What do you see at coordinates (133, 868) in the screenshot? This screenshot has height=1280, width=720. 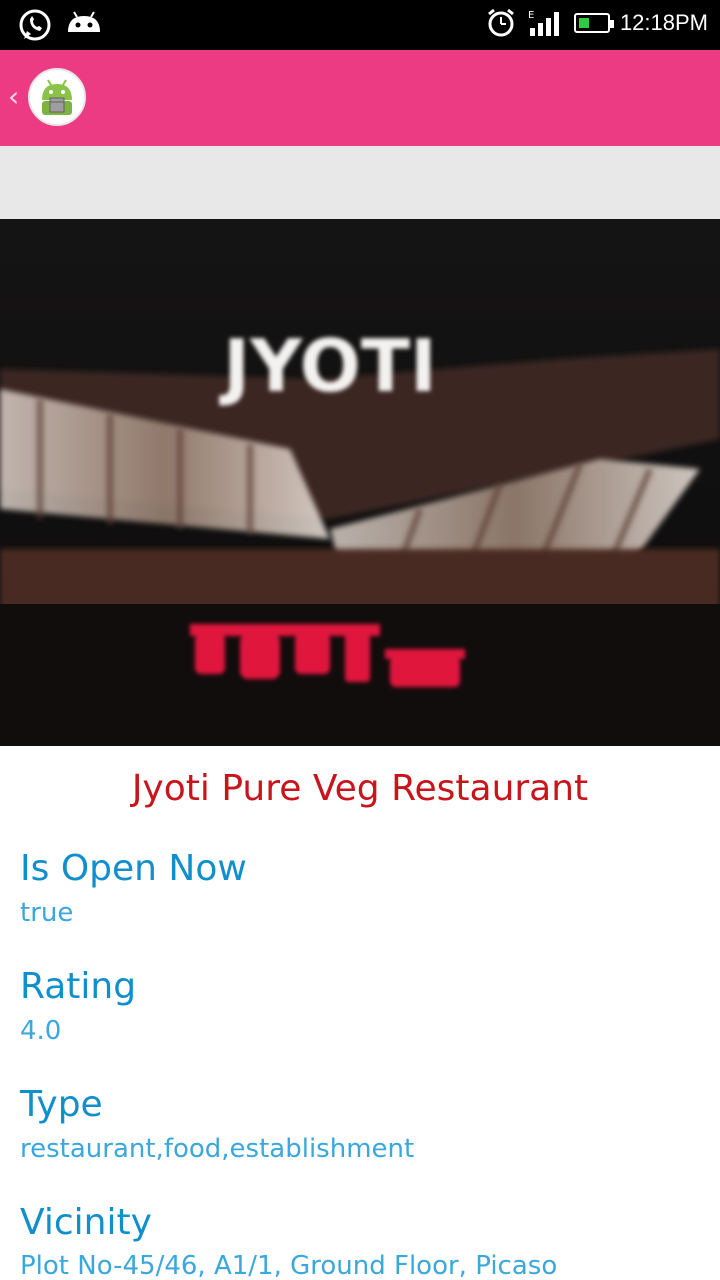 I see `field-label-open-now: Is Open Now` at bounding box center [133, 868].